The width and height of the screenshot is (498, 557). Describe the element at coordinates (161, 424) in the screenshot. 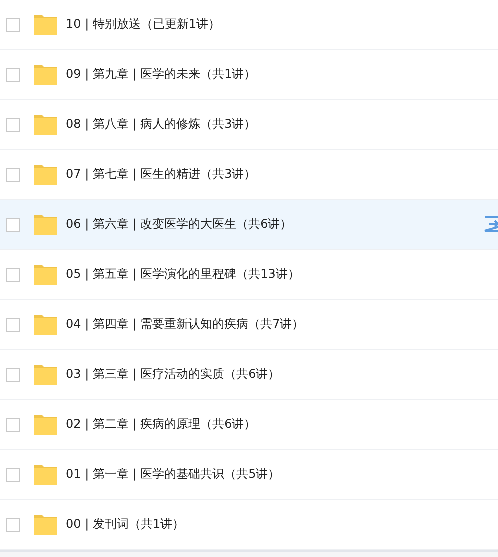

I see `folder-name: 02 | 第二章 | 疾病的原理（共6讲）` at that location.